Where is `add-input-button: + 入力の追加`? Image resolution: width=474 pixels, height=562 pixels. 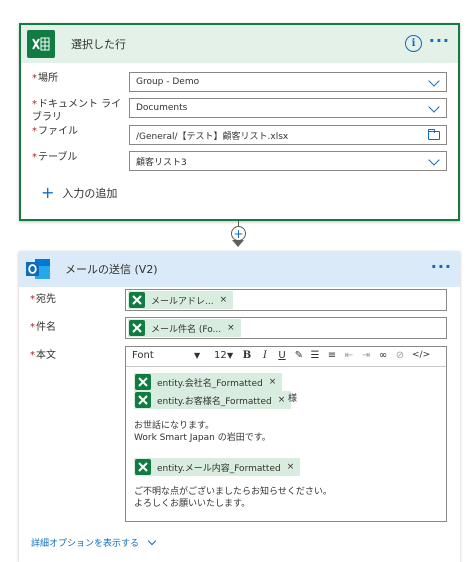
add-input-button: + 入力の追加 is located at coordinates (79, 193).